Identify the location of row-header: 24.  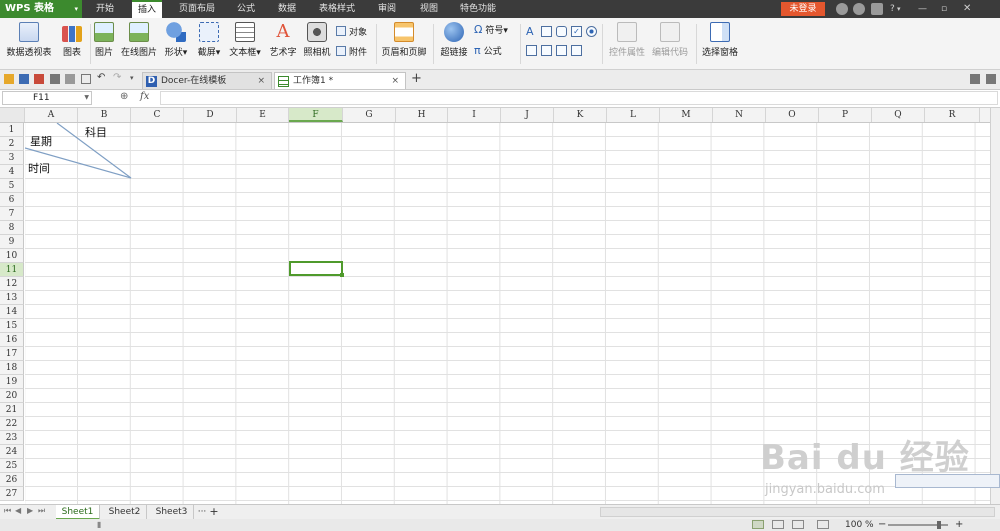
(12, 452).